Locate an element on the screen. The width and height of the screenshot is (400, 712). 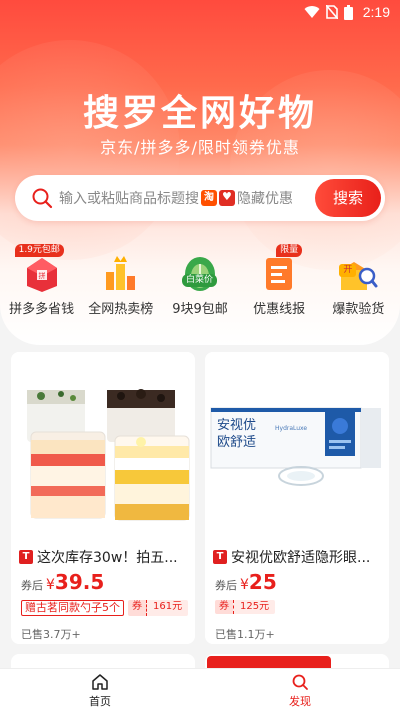
category-badge: 开 is located at coordinates (348, 270).